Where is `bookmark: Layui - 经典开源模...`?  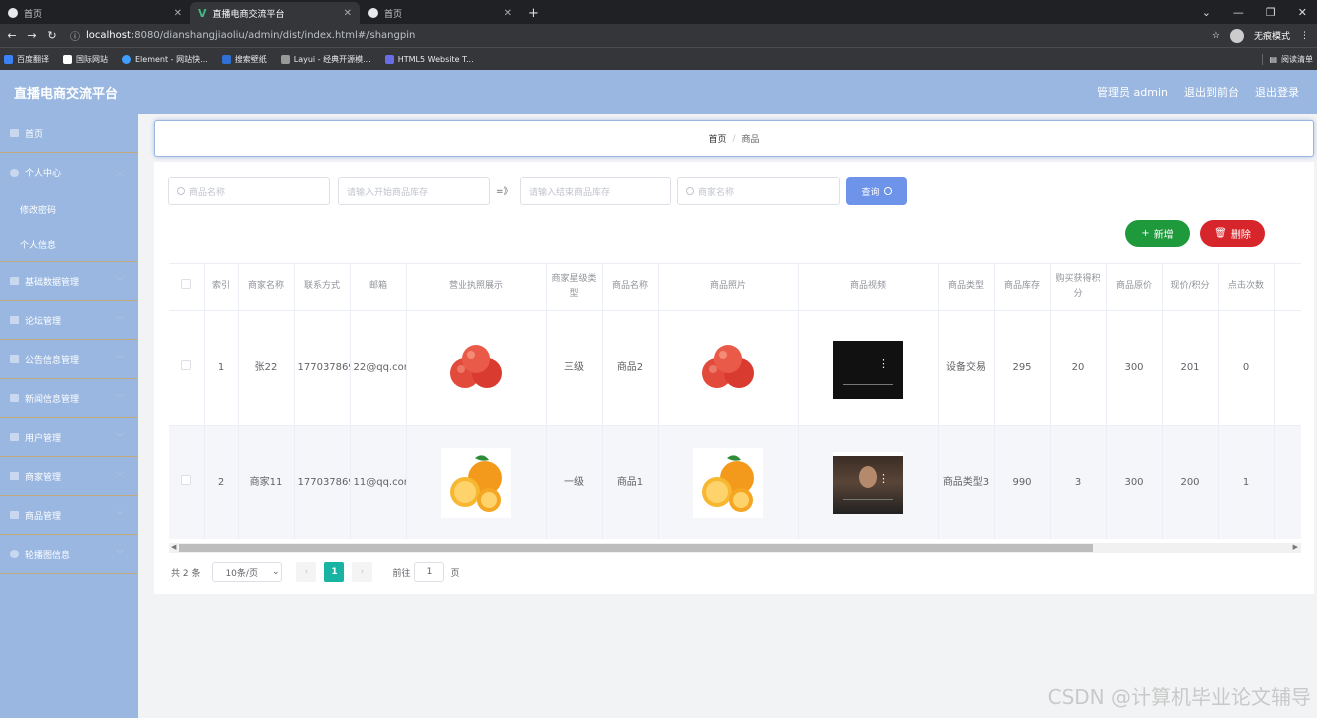
bookmark: Layui - 经典开源模... is located at coordinates (325, 59).